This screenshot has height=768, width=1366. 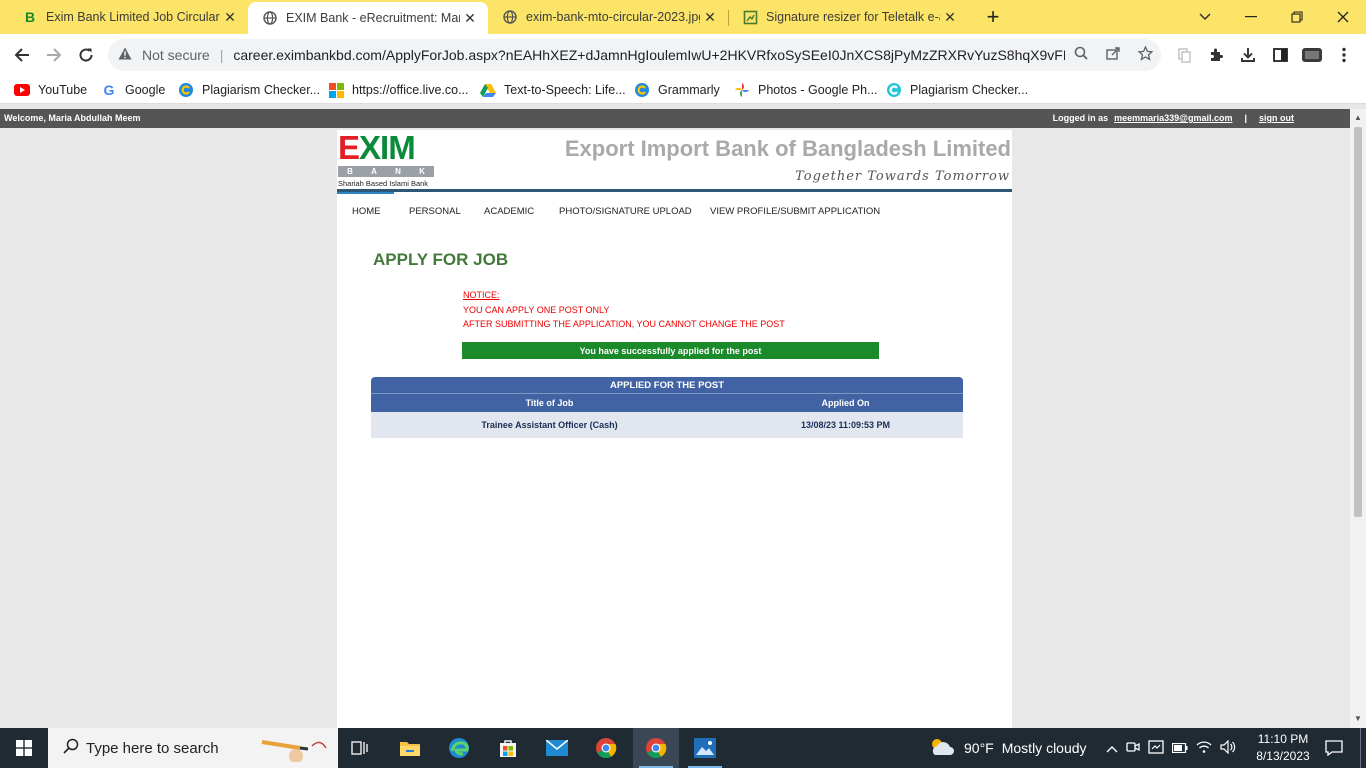 What do you see at coordinates (1216, 55) in the screenshot?
I see `extensions-puzzle-icon` at bounding box center [1216, 55].